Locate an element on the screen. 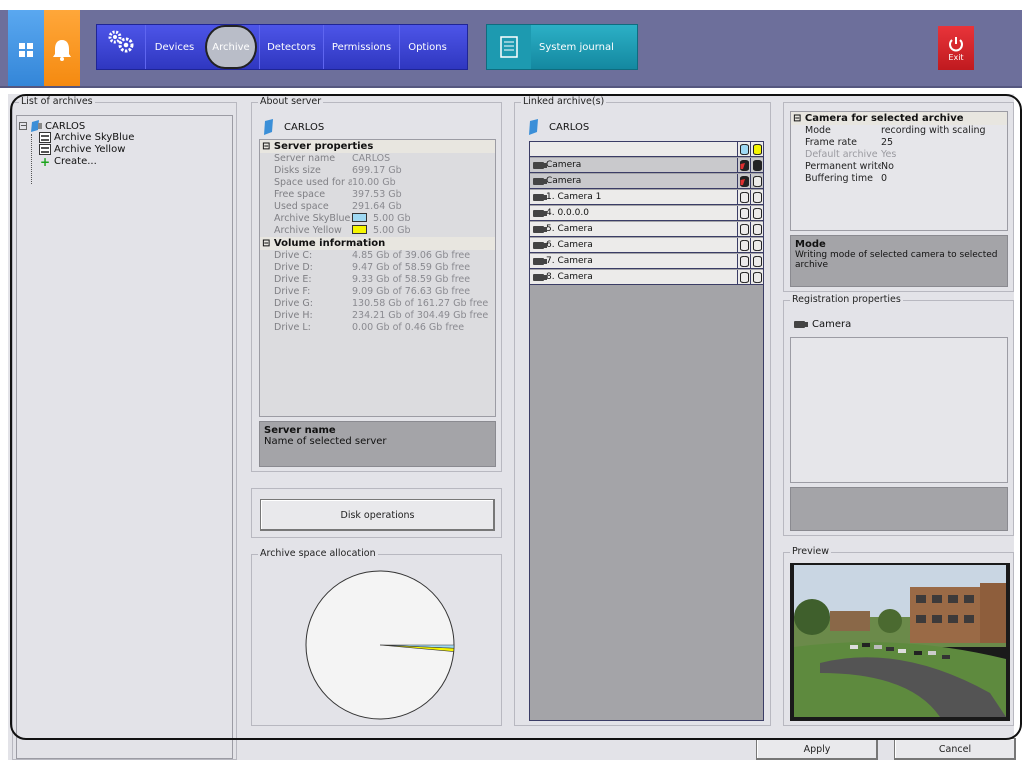 The image size is (1022, 760). grid-header-row is located at coordinates (646, 149).